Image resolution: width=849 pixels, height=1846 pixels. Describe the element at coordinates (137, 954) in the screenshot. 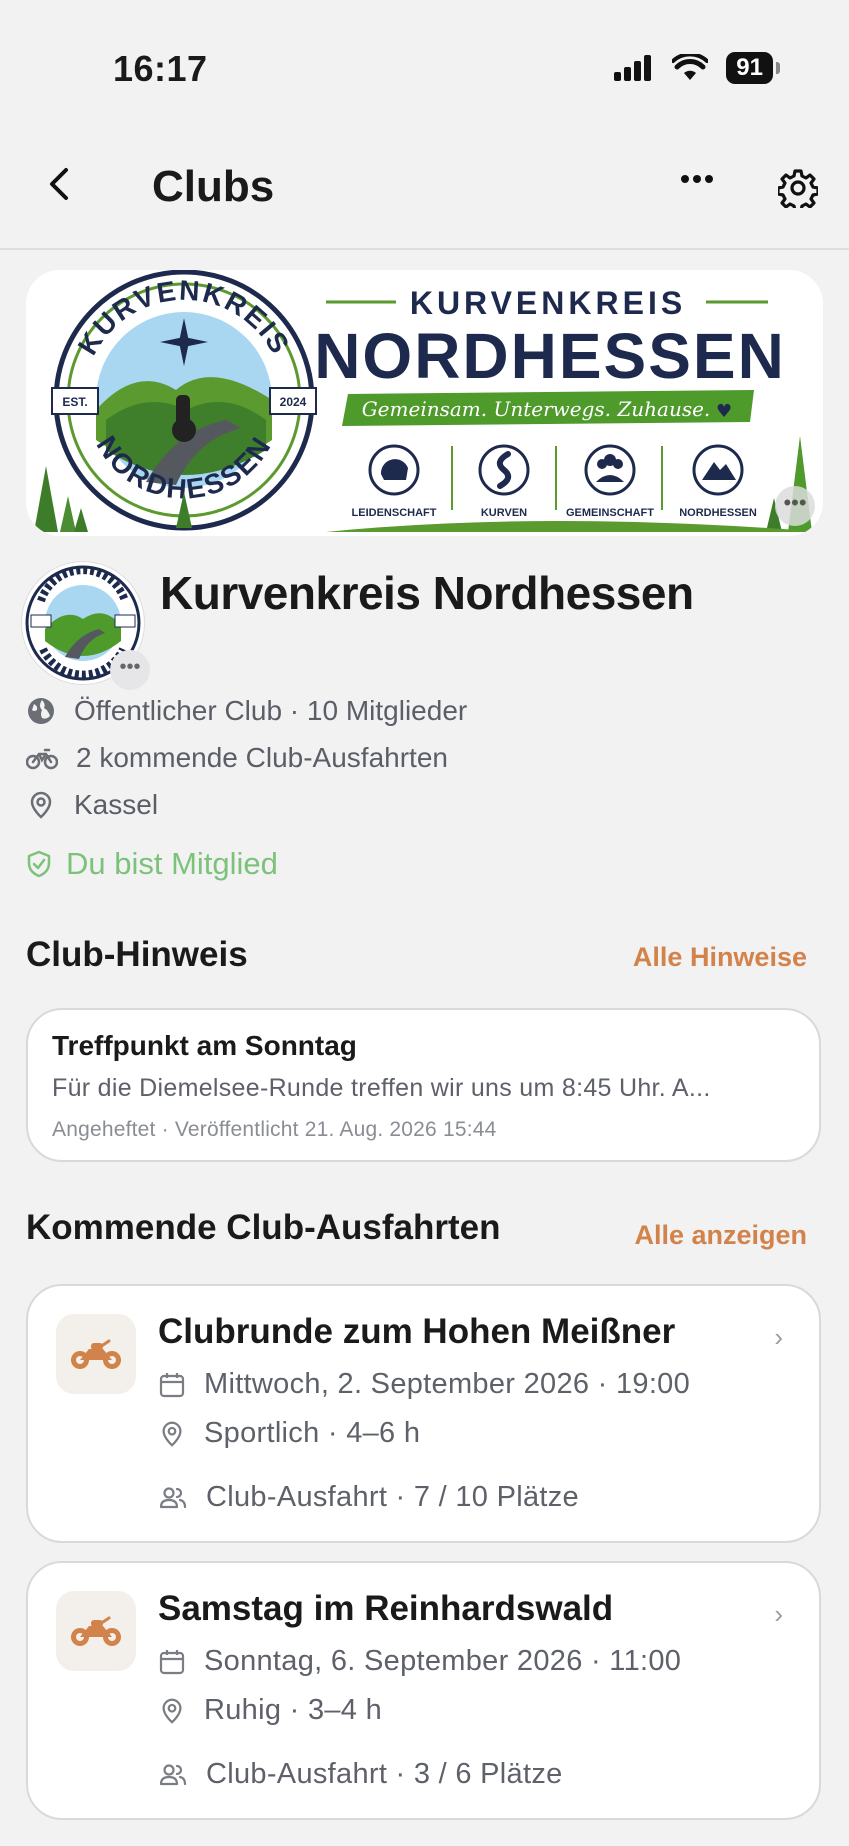

I see `notice-section-title: Club-Hinweis` at that location.